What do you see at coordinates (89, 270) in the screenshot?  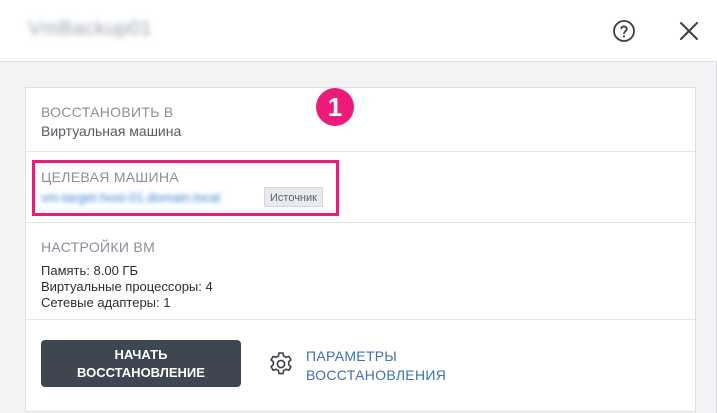 I see `vm-memory: Память: 8.00 ГБ` at bounding box center [89, 270].